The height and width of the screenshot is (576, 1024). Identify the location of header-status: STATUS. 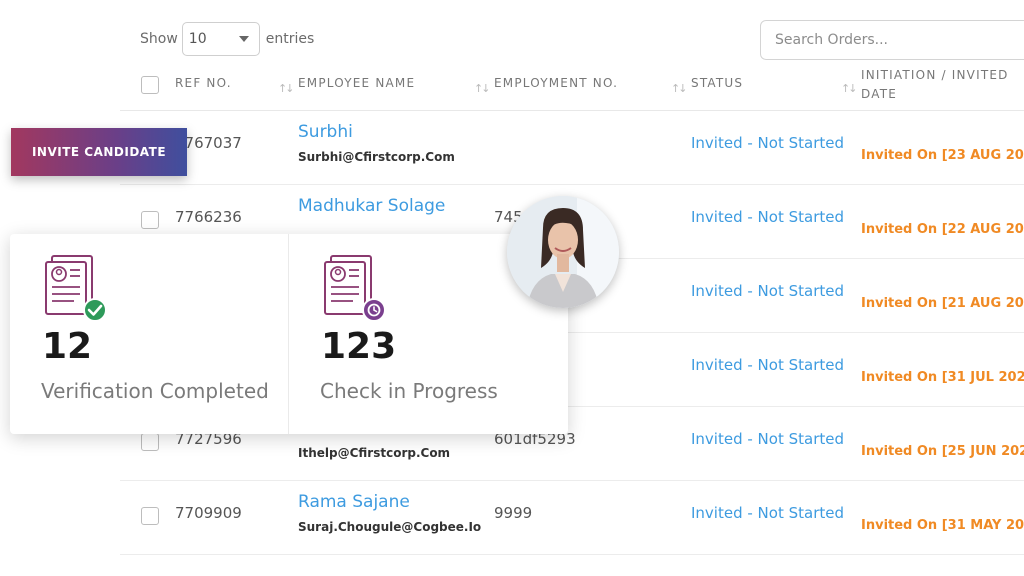
(717, 83).